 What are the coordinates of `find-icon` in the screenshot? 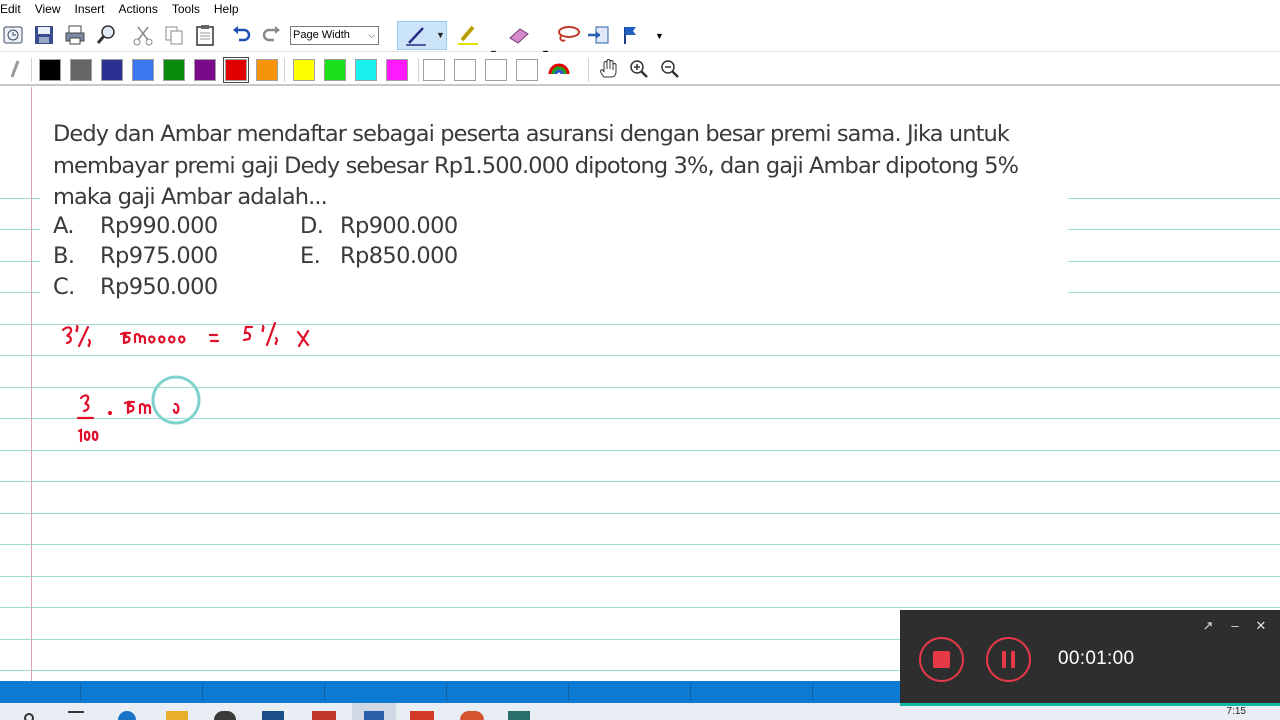 It's located at (105, 34).